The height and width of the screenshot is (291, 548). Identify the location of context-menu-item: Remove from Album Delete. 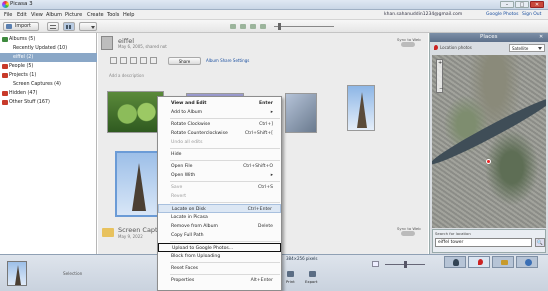
(219, 226).